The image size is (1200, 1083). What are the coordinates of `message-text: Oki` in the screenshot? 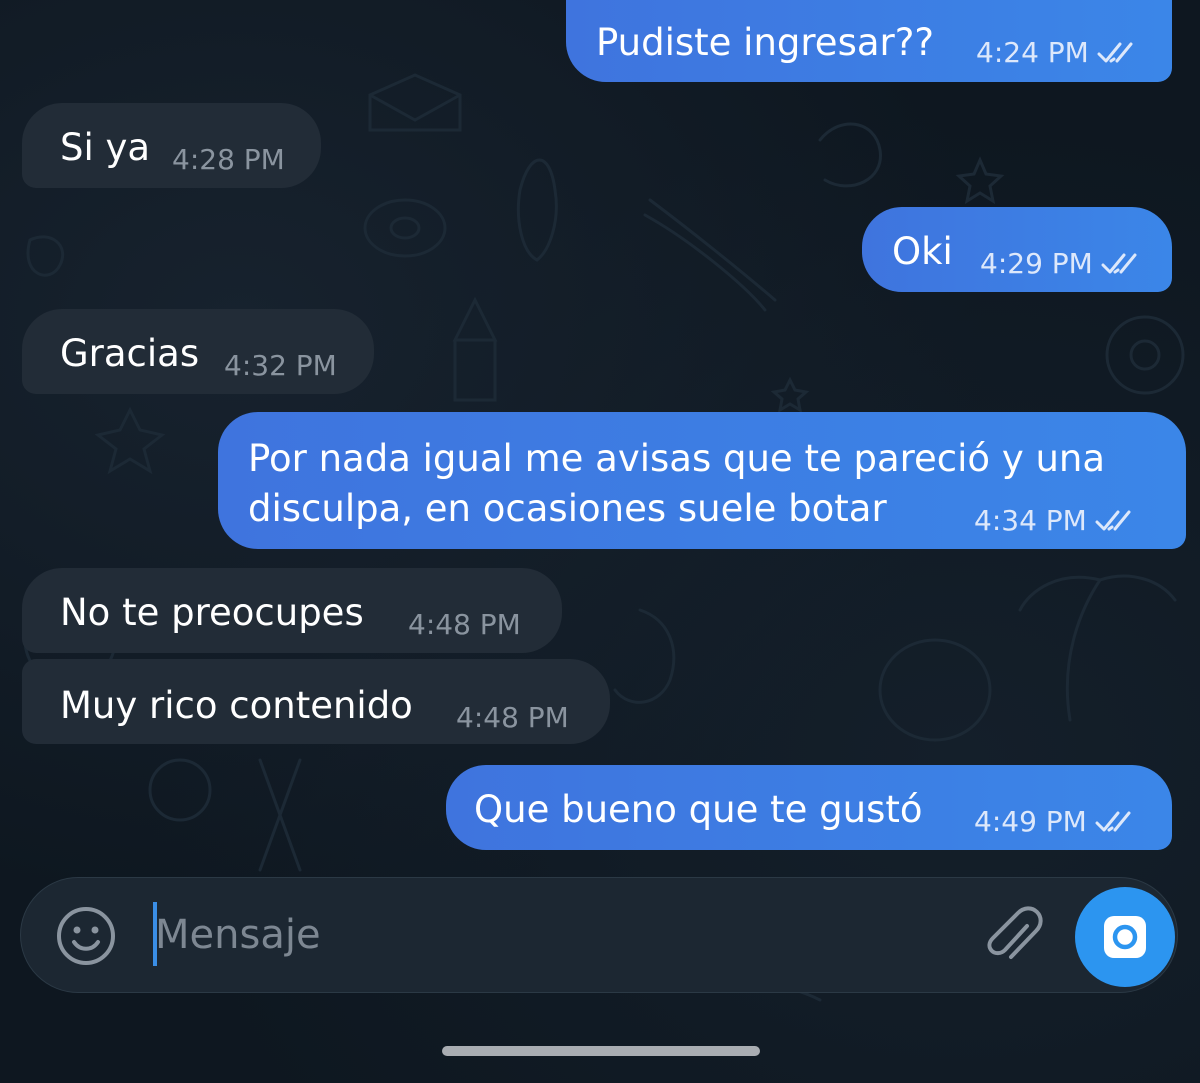 It's located at (922, 251).